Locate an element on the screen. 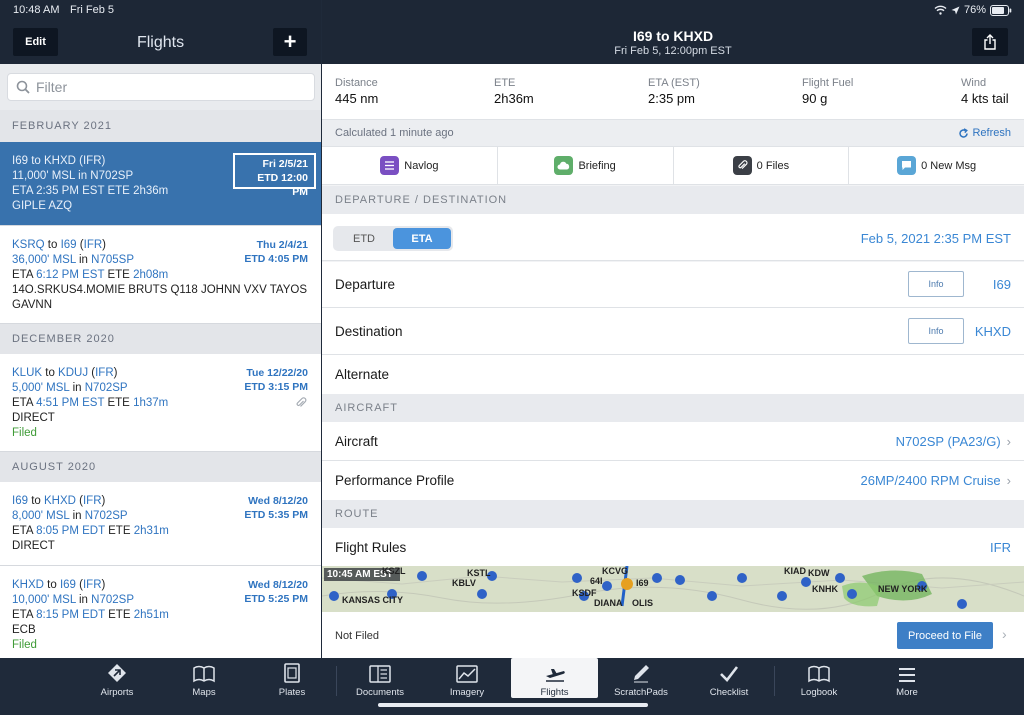  destination-row: Destination Info KHXD is located at coordinates (673, 331).